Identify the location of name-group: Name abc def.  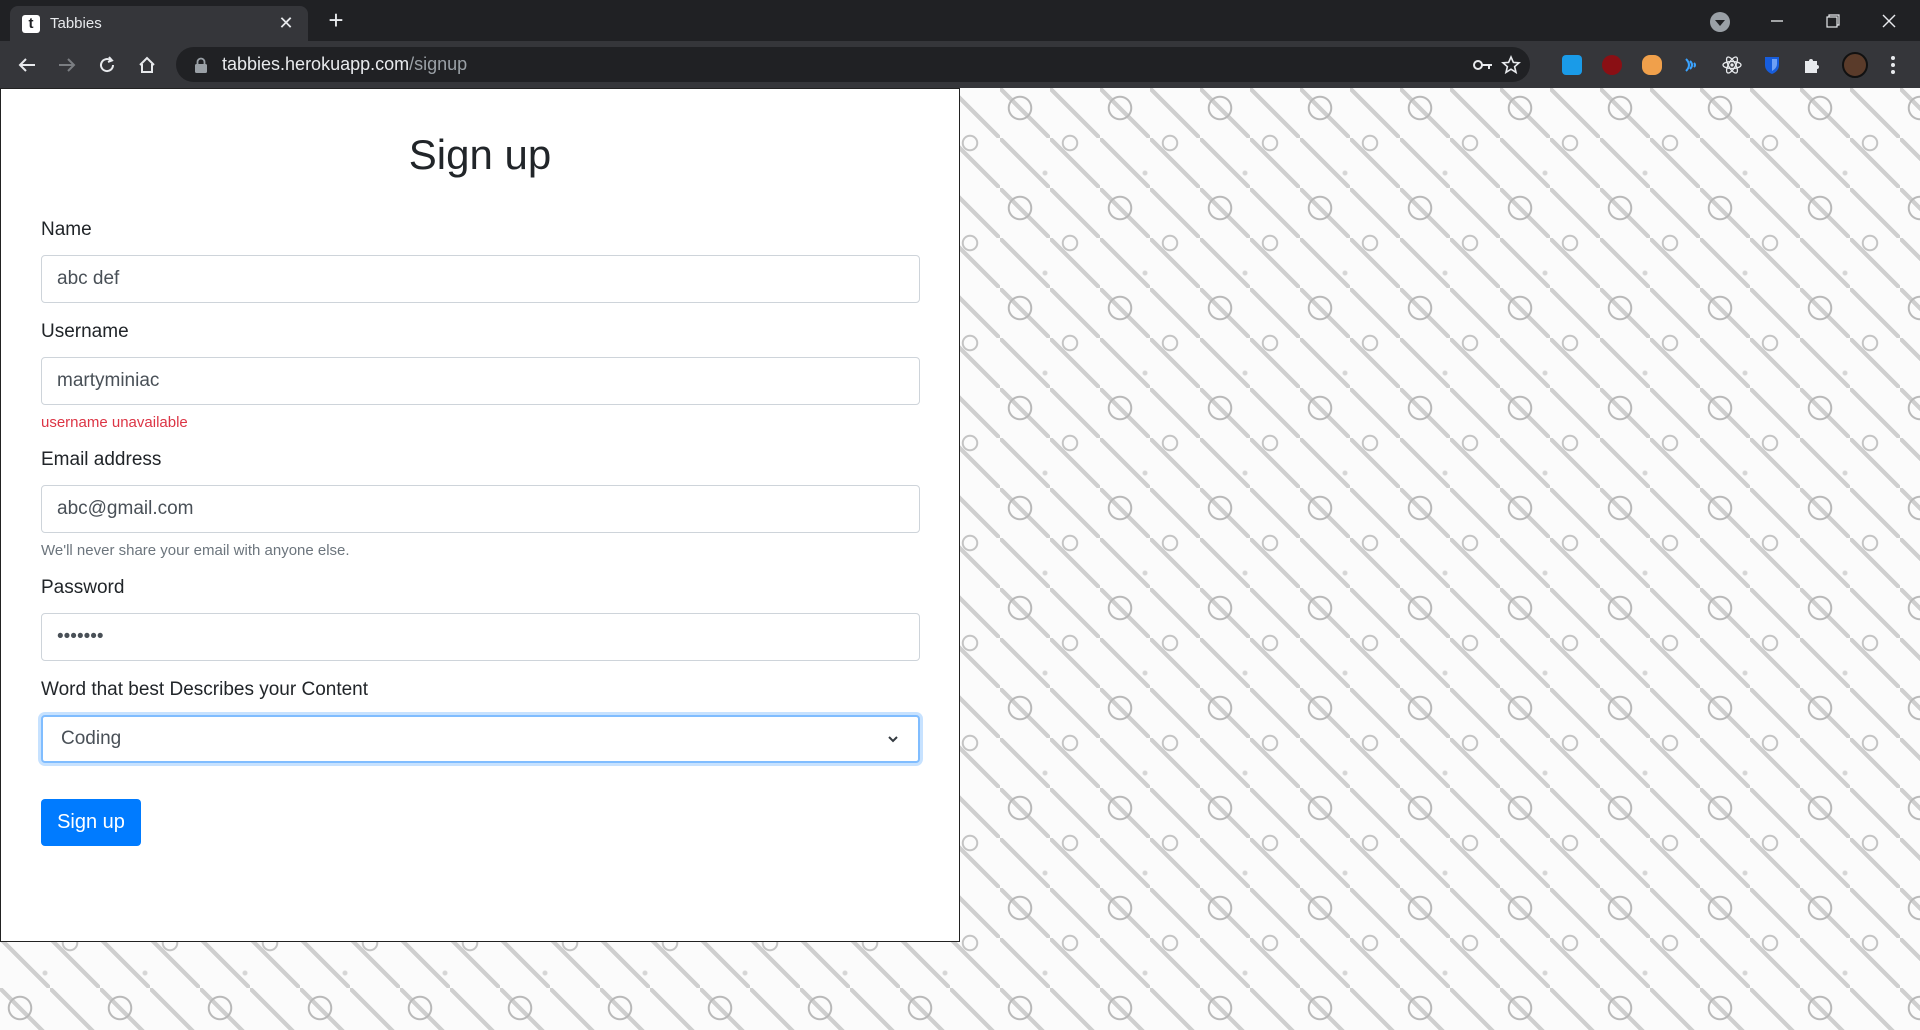
(480, 261).